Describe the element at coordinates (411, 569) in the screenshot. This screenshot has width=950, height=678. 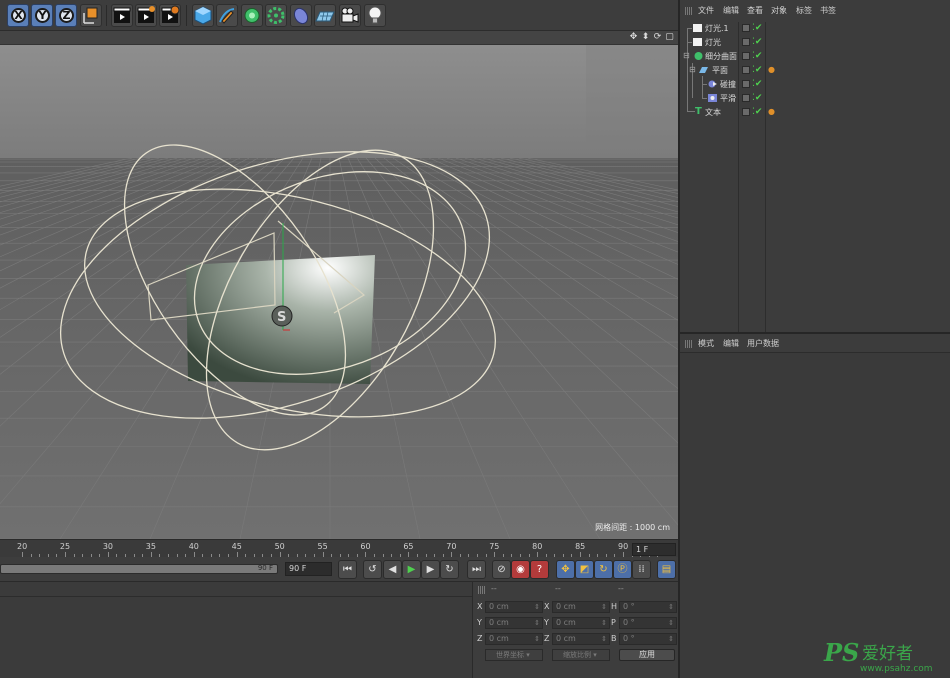
I see `play-button: ▶` at that location.